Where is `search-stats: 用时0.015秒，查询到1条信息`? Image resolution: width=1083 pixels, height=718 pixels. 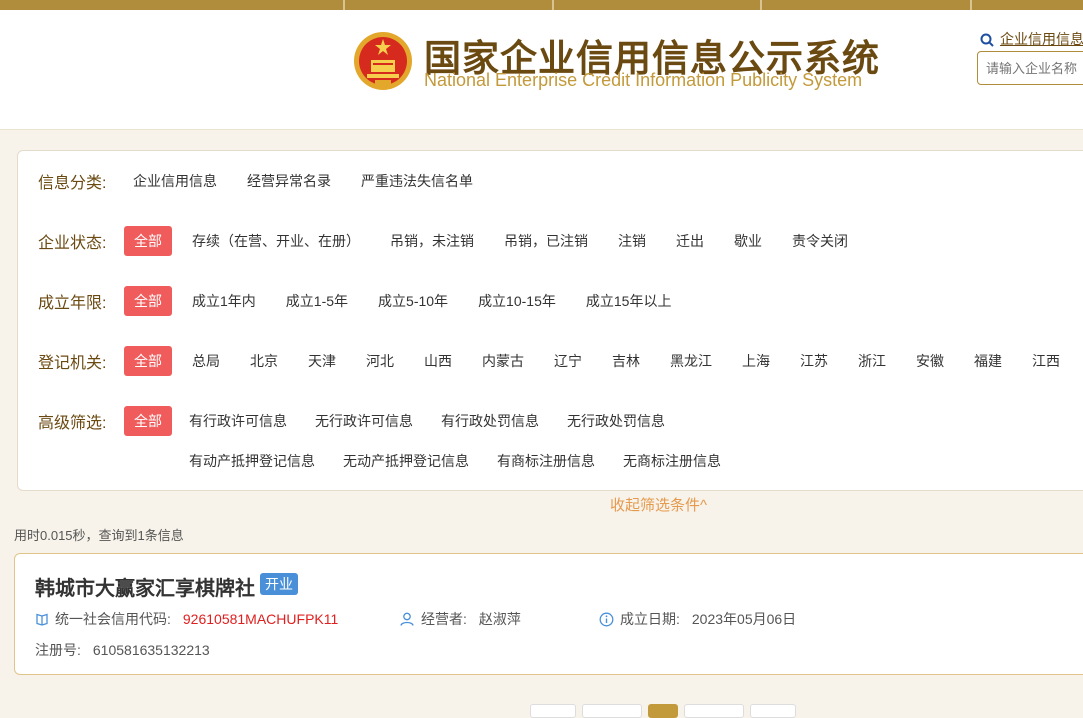
search-stats: 用时0.015秒，查询到1条信息 is located at coordinates (99, 535).